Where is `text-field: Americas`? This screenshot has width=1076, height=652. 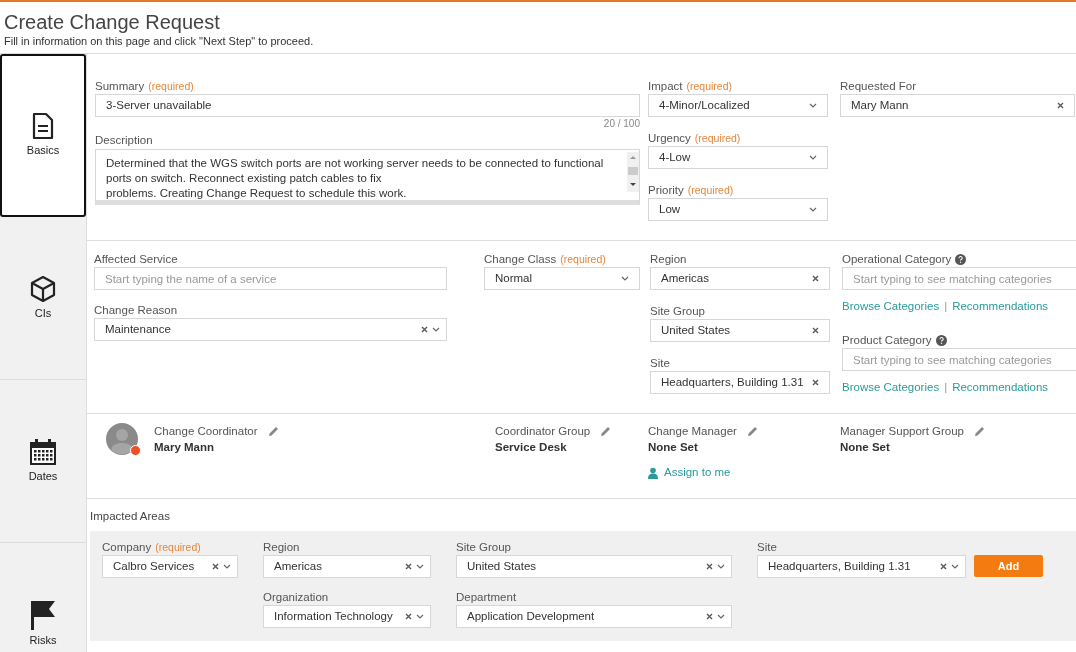 text-field: Americas is located at coordinates (740, 278).